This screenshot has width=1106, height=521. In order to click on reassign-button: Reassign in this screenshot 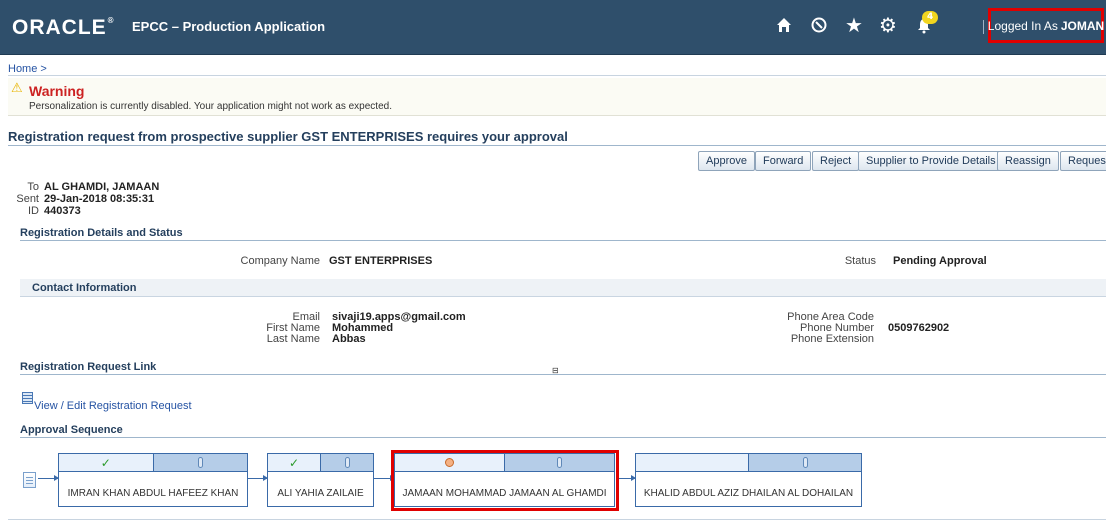, I will do `click(1028, 161)`.